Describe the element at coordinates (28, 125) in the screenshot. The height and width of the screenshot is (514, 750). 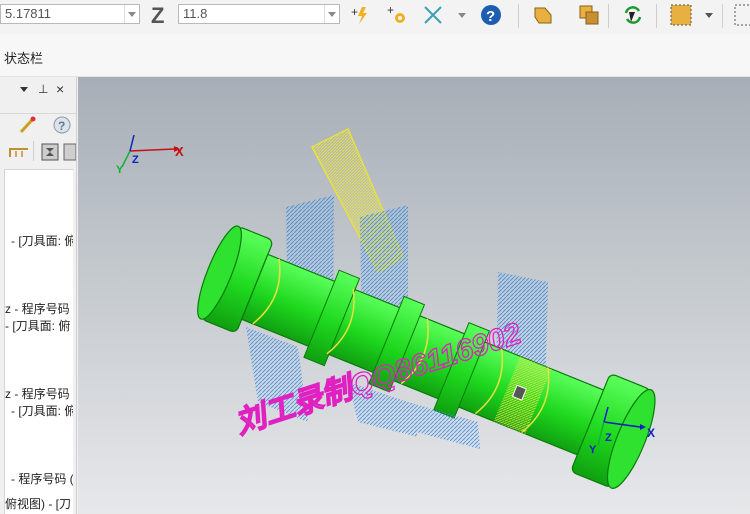
I see `wand-icon` at that location.